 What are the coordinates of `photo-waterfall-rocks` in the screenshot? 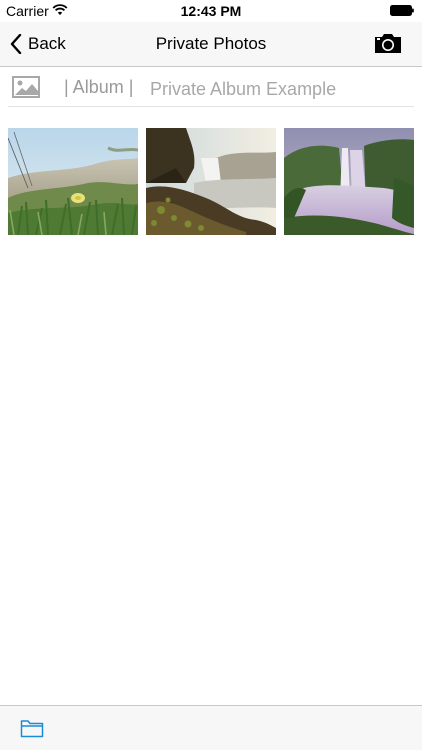 It's located at (211, 181).